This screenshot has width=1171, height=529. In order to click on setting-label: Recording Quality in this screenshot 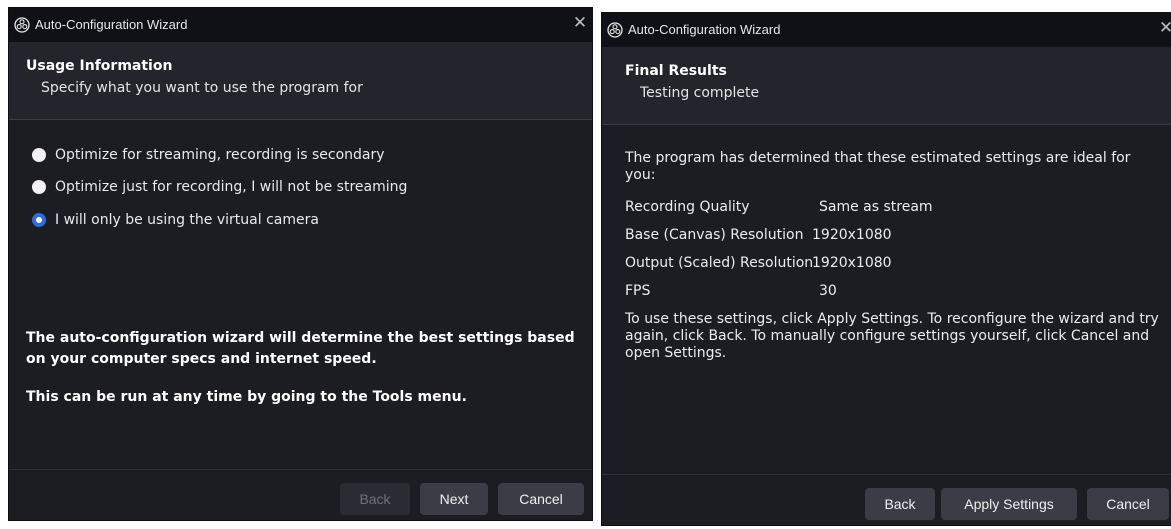, I will do `click(687, 207)`.